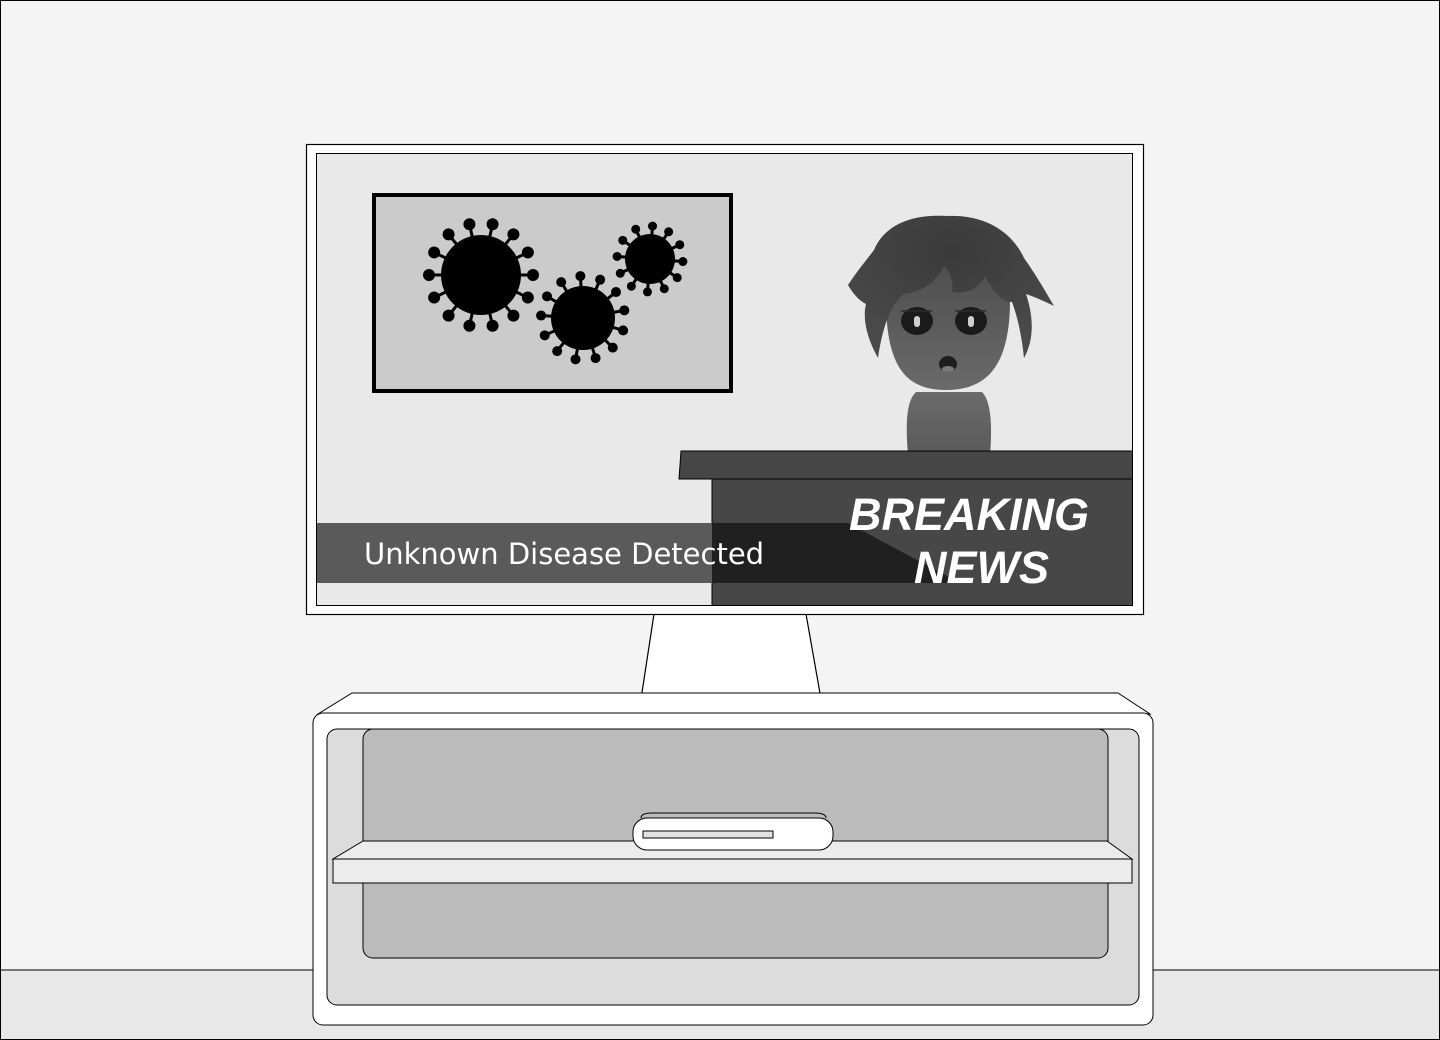 Image resolution: width=1440 pixels, height=1040 pixels. What do you see at coordinates (981, 567) in the screenshot?
I see `news-text: NEWS` at bounding box center [981, 567].